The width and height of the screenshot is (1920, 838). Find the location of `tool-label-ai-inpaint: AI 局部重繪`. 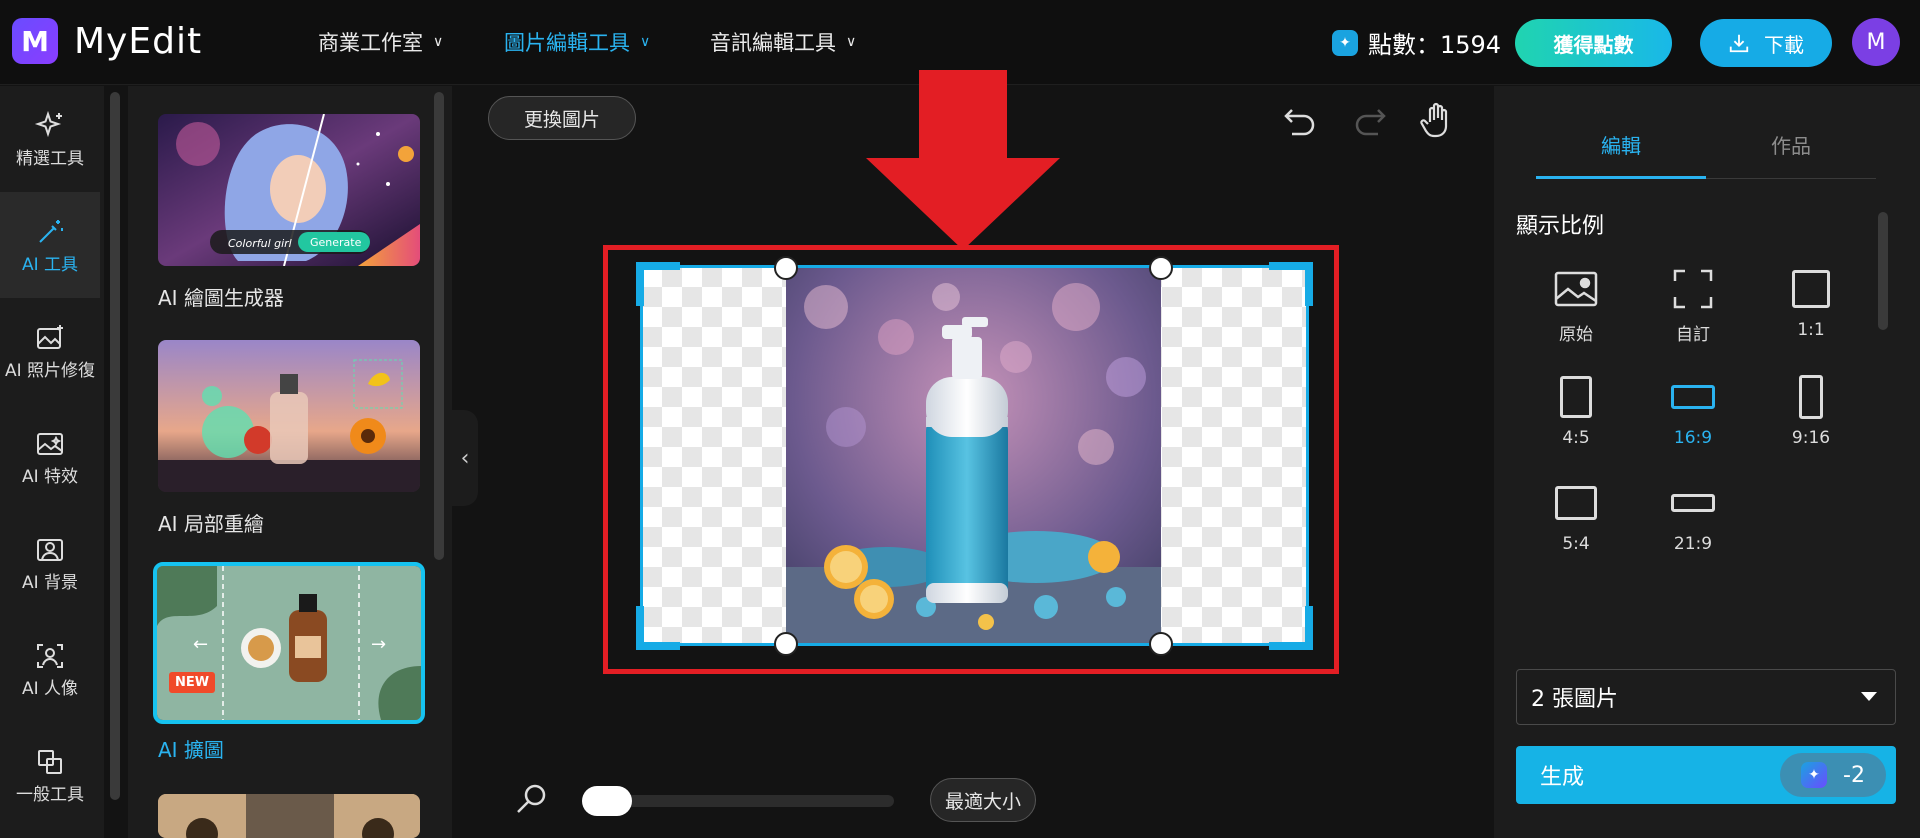

tool-label-ai-inpaint: AI 局部重繪 is located at coordinates (211, 522).